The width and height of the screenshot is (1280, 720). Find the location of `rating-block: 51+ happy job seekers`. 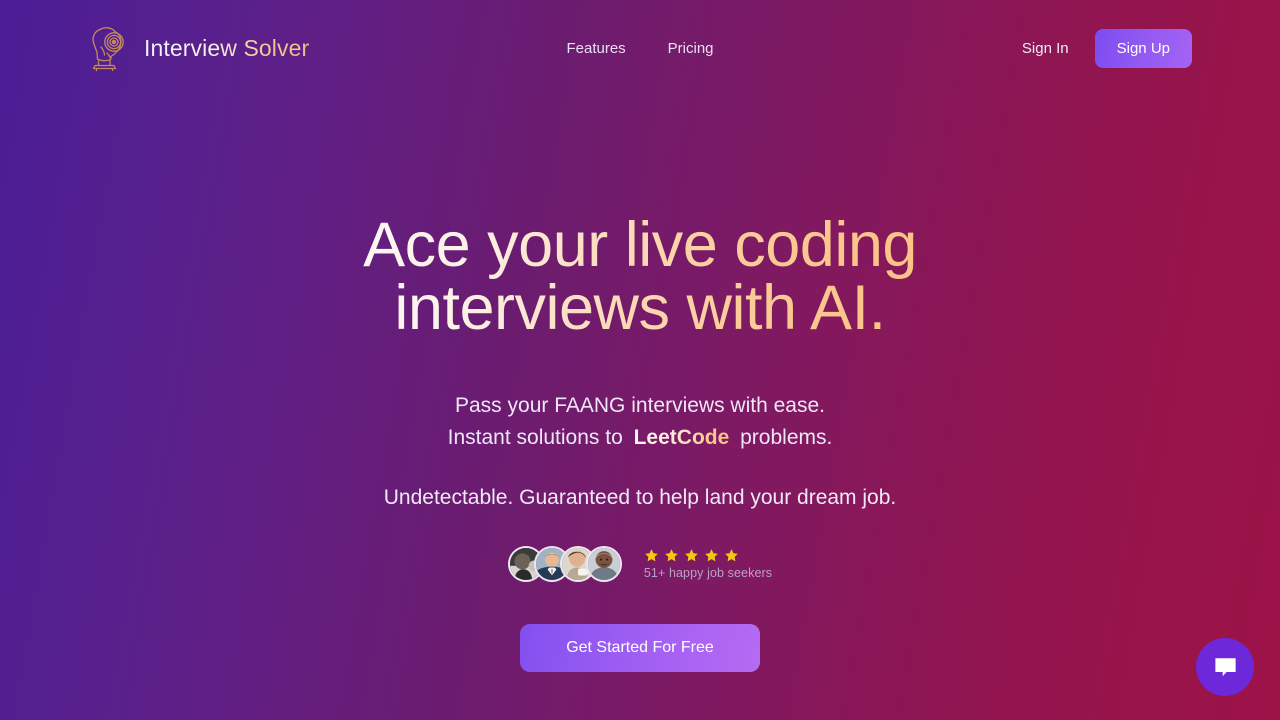

rating-block: 51+ happy job seekers is located at coordinates (708, 564).